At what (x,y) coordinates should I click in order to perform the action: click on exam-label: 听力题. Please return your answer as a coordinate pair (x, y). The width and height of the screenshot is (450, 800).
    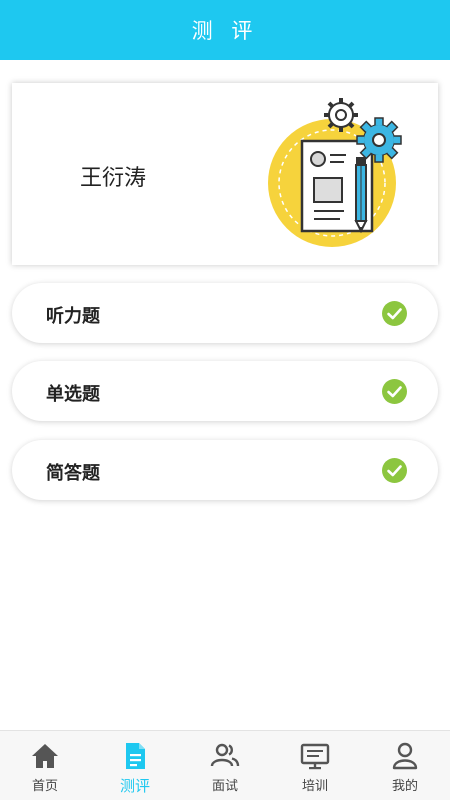
    Looking at the image, I should click on (73, 316).